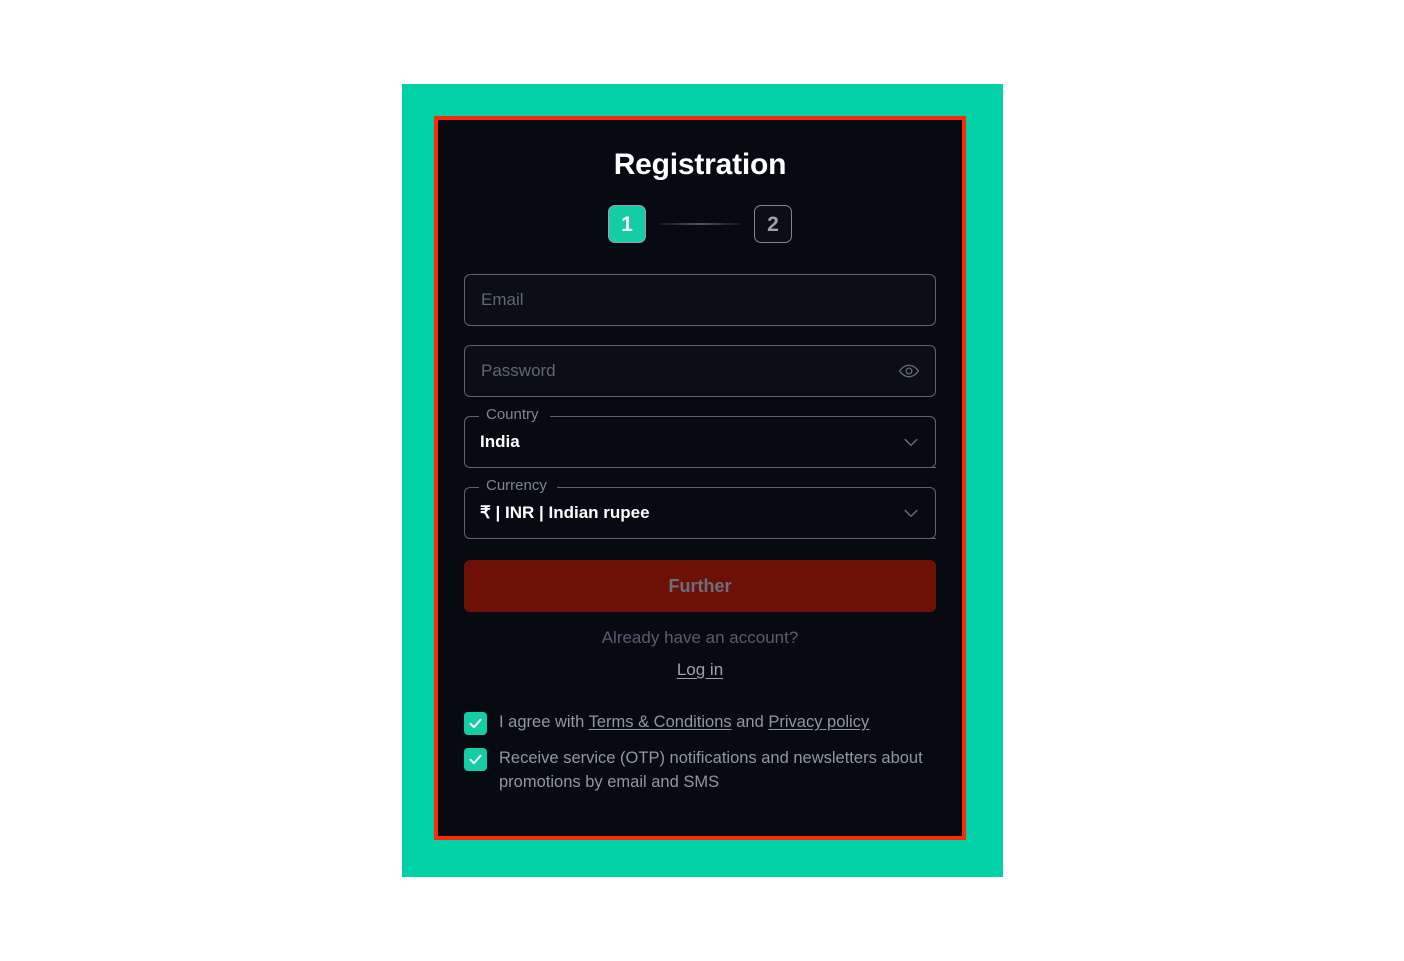 The height and width of the screenshot is (961, 1404). I want to click on login-link: Log in, so click(700, 669).